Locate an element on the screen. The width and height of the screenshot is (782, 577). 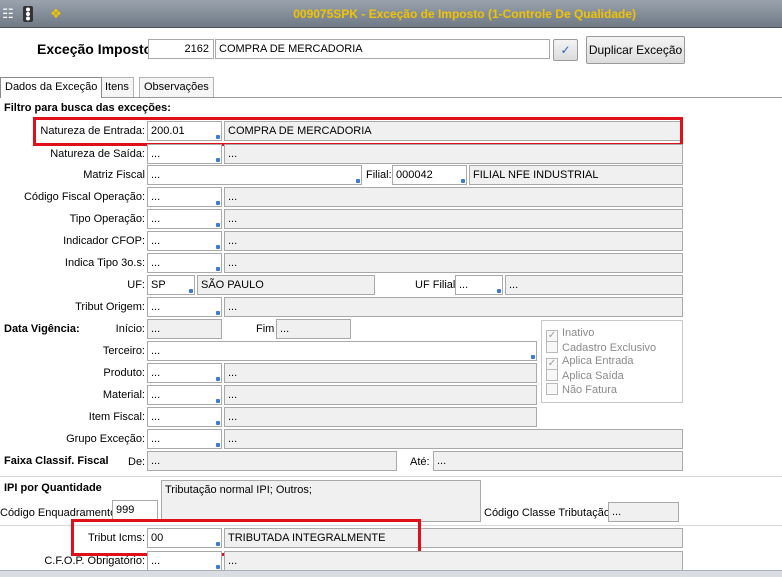
enquadramento-label: Código Enquadramento is located at coordinates (58, 513).